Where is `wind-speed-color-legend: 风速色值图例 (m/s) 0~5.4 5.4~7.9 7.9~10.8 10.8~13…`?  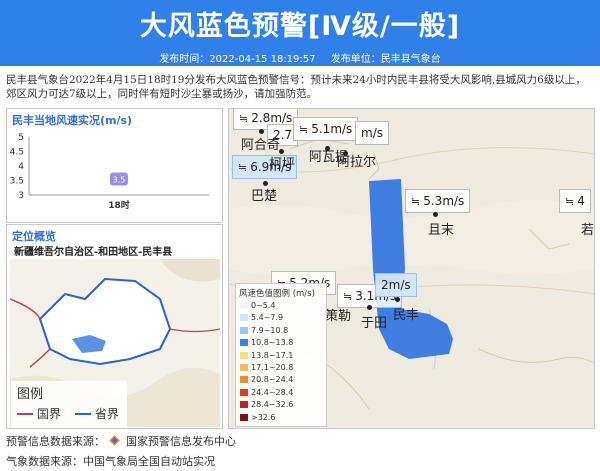 wind-speed-color-legend: 风速色值图例 (m/s) 0~5.4 5.4~7.9 7.9~10.8 10.8~13… is located at coordinates (281, 355).